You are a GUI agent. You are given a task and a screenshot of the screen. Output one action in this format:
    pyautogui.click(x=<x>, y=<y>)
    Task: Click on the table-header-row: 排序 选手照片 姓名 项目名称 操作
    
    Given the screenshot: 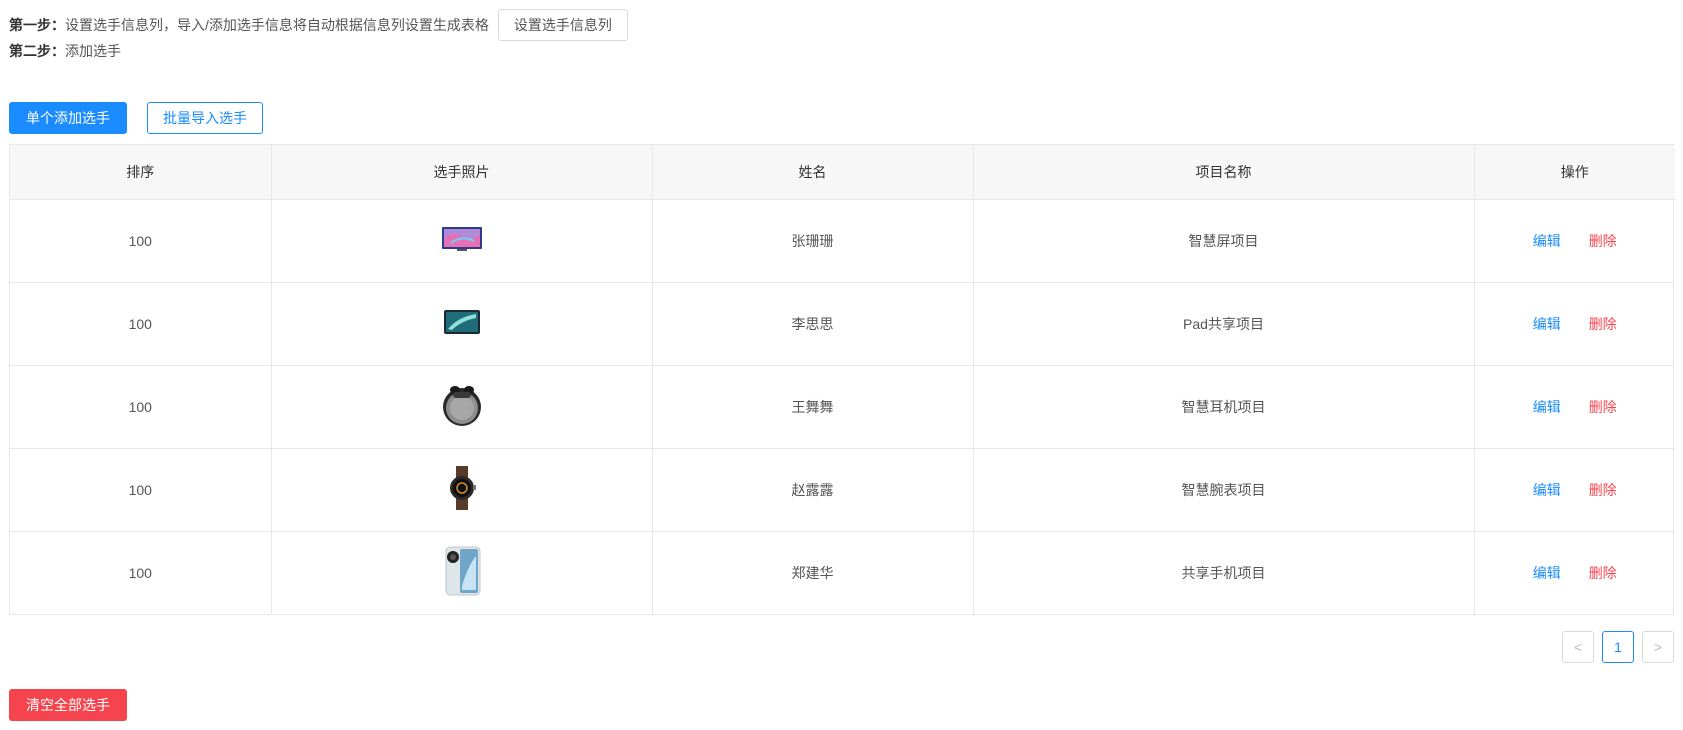 What is the action you would take?
    pyautogui.click(x=842, y=172)
    